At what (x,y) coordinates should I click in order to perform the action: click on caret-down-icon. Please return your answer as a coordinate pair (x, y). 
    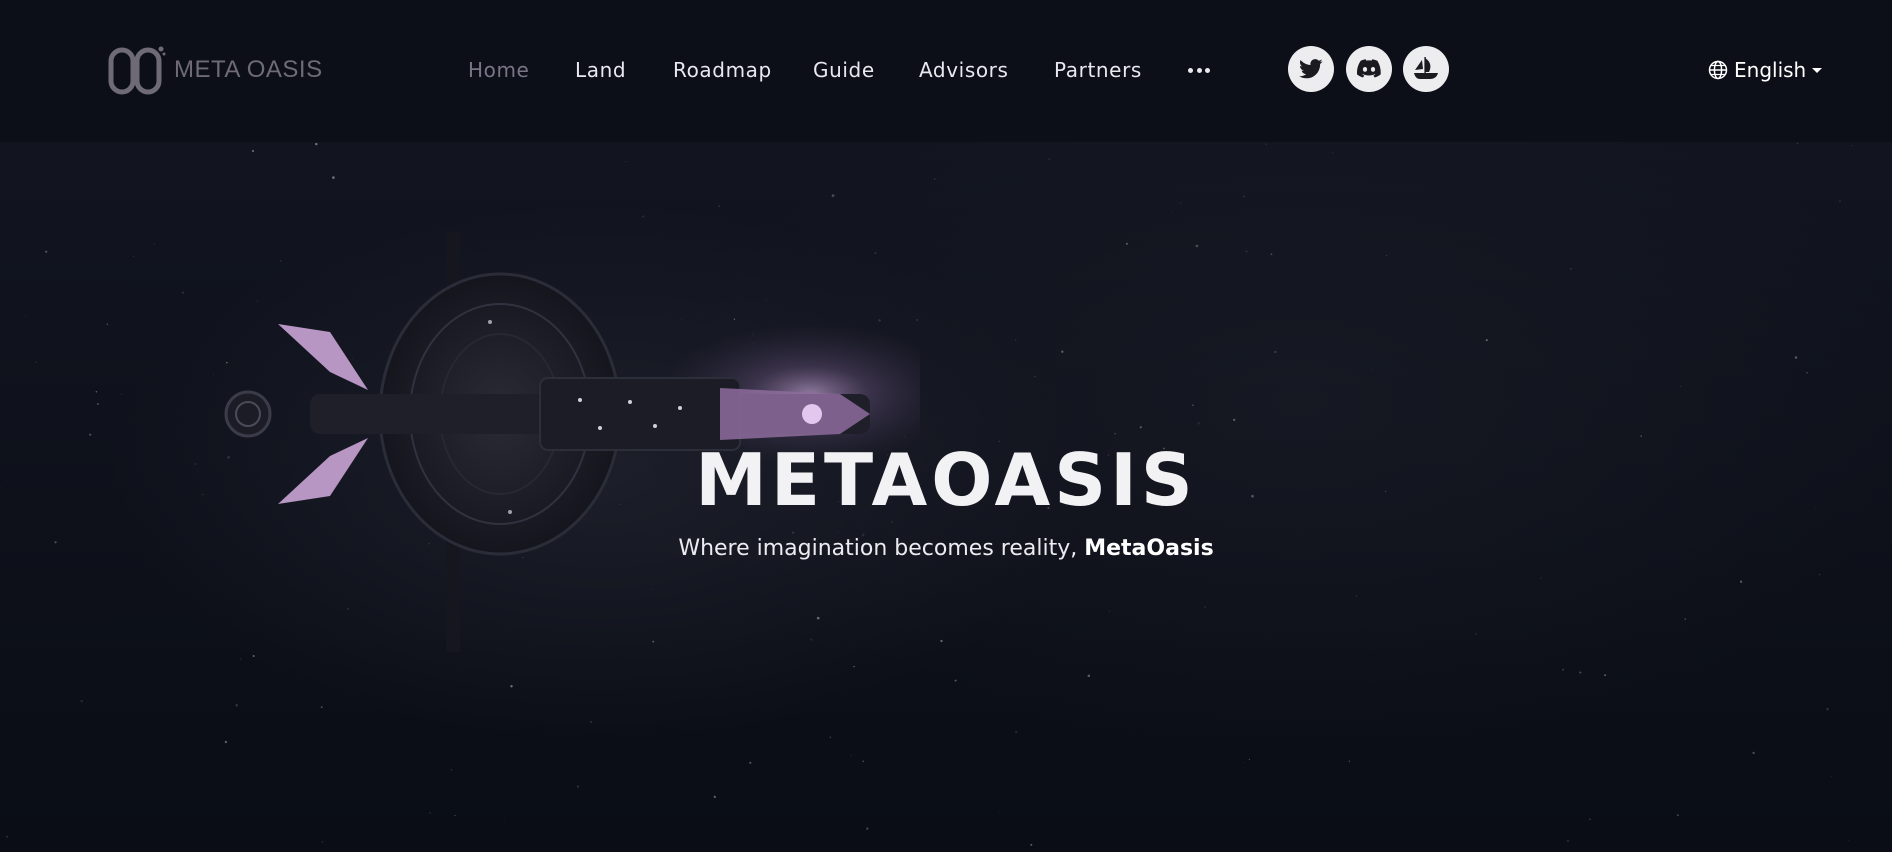
    Looking at the image, I should click on (1817, 70).